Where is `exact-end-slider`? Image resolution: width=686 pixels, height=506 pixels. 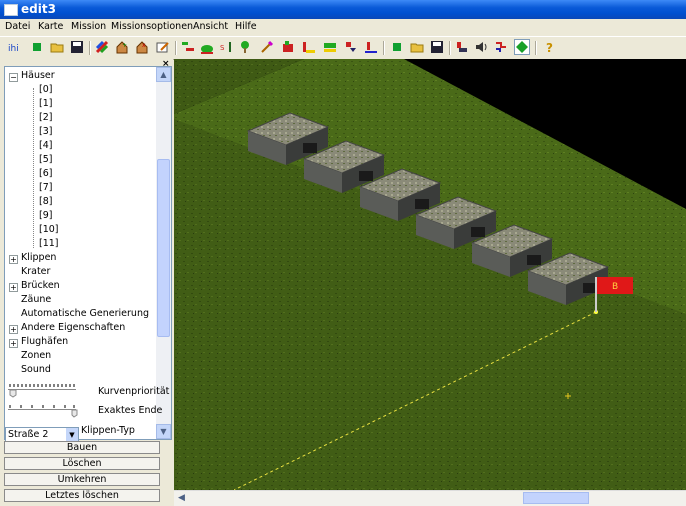
exact-end-slider is located at coordinates (43, 410).